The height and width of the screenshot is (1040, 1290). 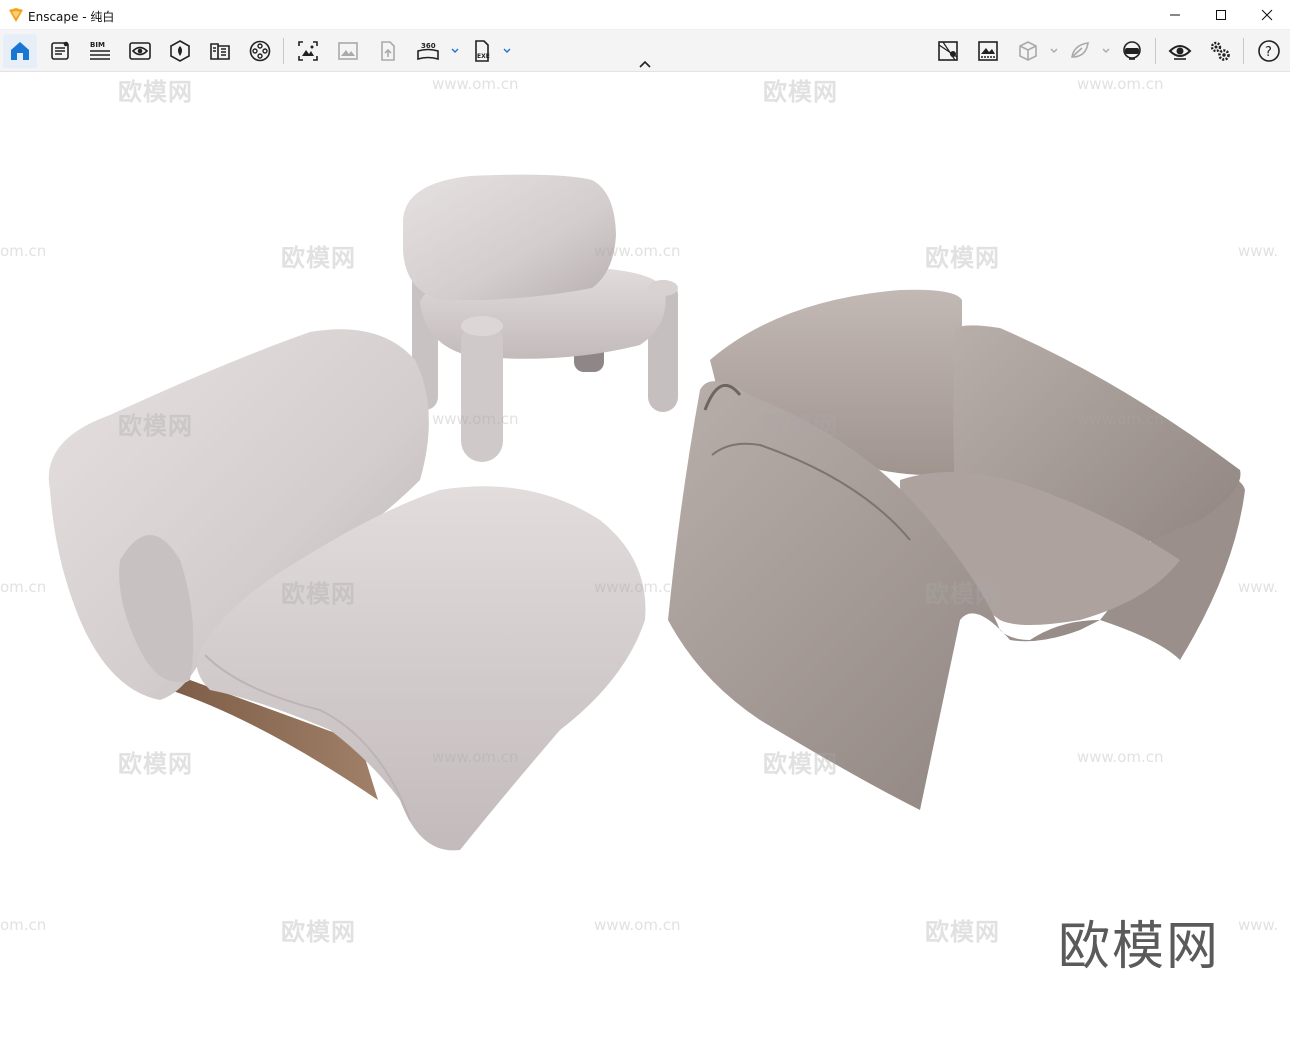 What do you see at coordinates (455, 51) in the screenshot?
I see `panorama-dropdown-chevron-icon` at bounding box center [455, 51].